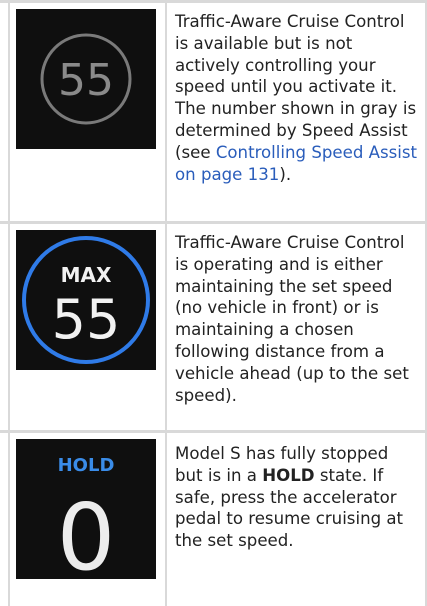  I want to click on speed-value: 0, so click(86, 531).